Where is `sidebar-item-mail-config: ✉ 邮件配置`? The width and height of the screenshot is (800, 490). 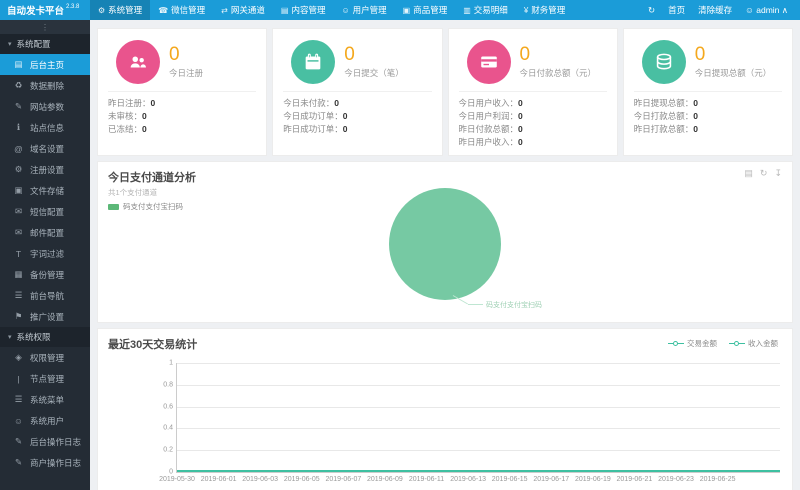 sidebar-item-mail-config: ✉ 邮件配置 is located at coordinates (45, 232).